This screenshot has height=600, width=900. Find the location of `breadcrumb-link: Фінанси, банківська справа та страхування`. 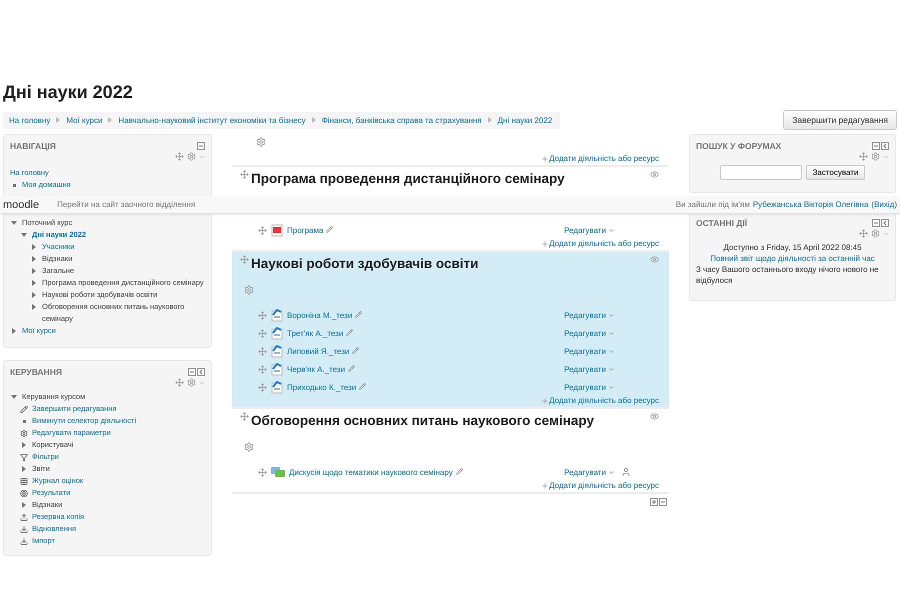

breadcrumb-link: Фінанси, банківська справа та страхування is located at coordinates (402, 120).